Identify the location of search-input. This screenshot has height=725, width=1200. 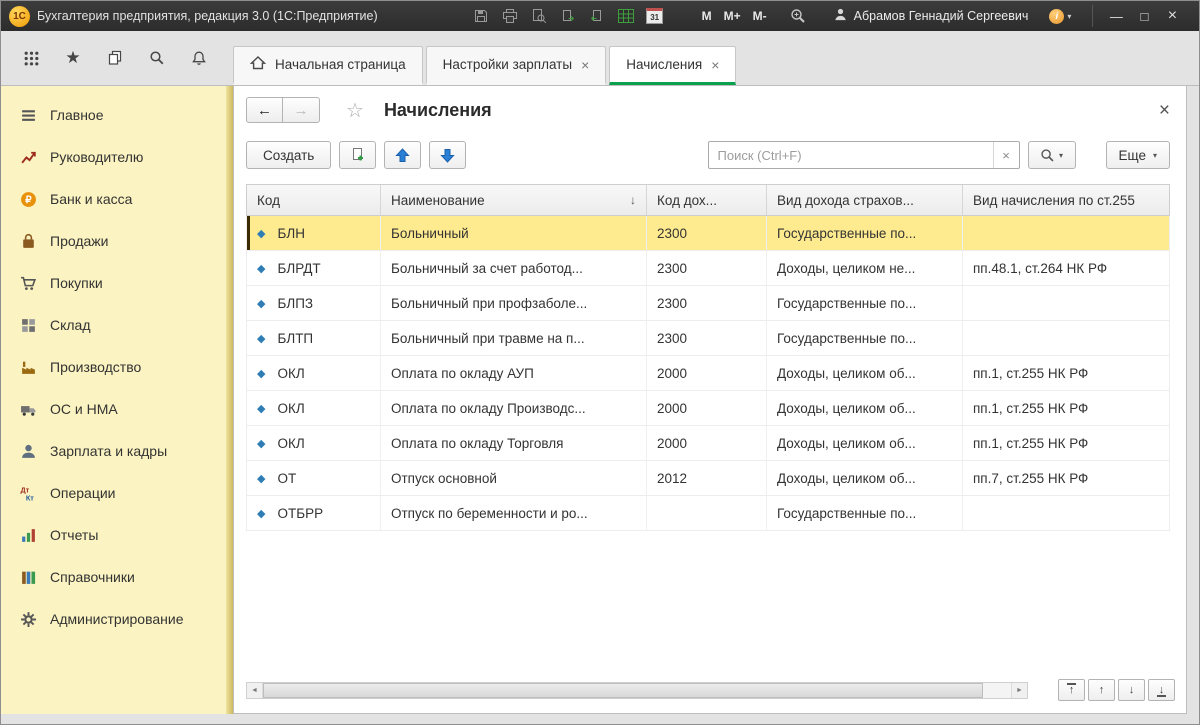
(850, 155).